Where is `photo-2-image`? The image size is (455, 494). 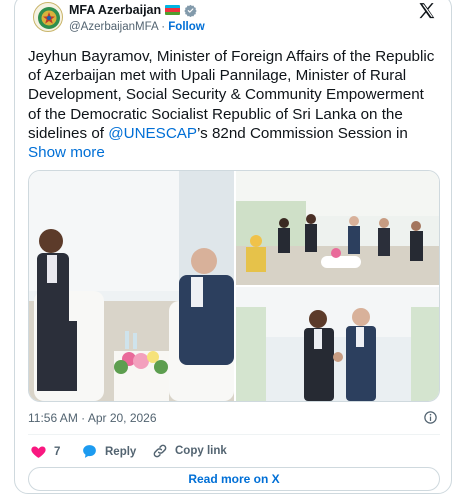 photo-2-image is located at coordinates (337, 228).